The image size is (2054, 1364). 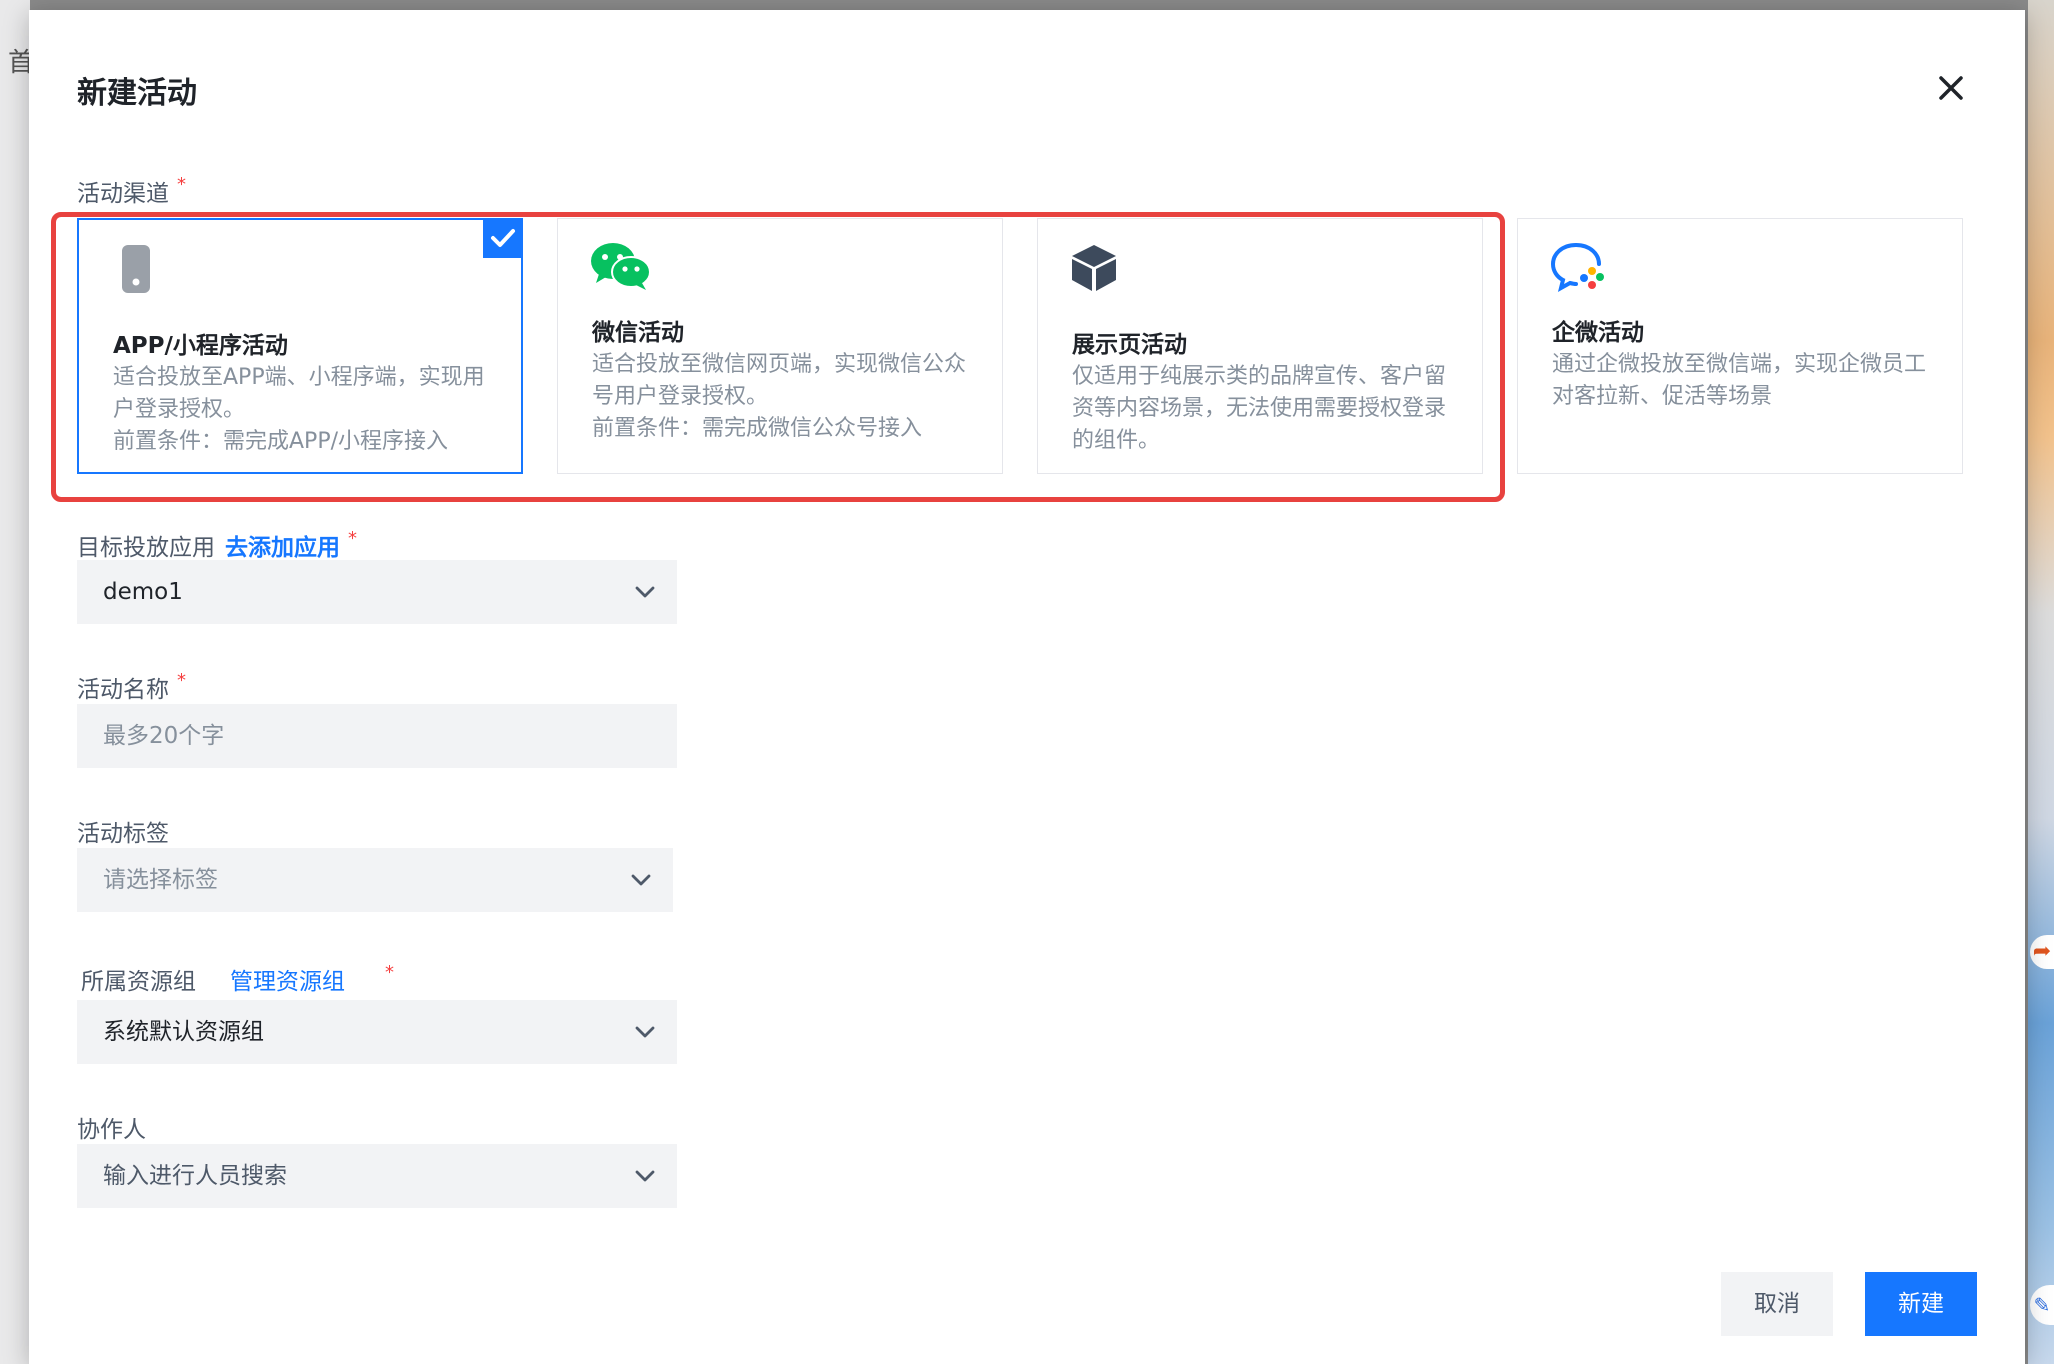 What do you see at coordinates (377, 1032) in the screenshot?
I see `resource-group-select: 系统默认资源组` at bounding box center [377, 1032].